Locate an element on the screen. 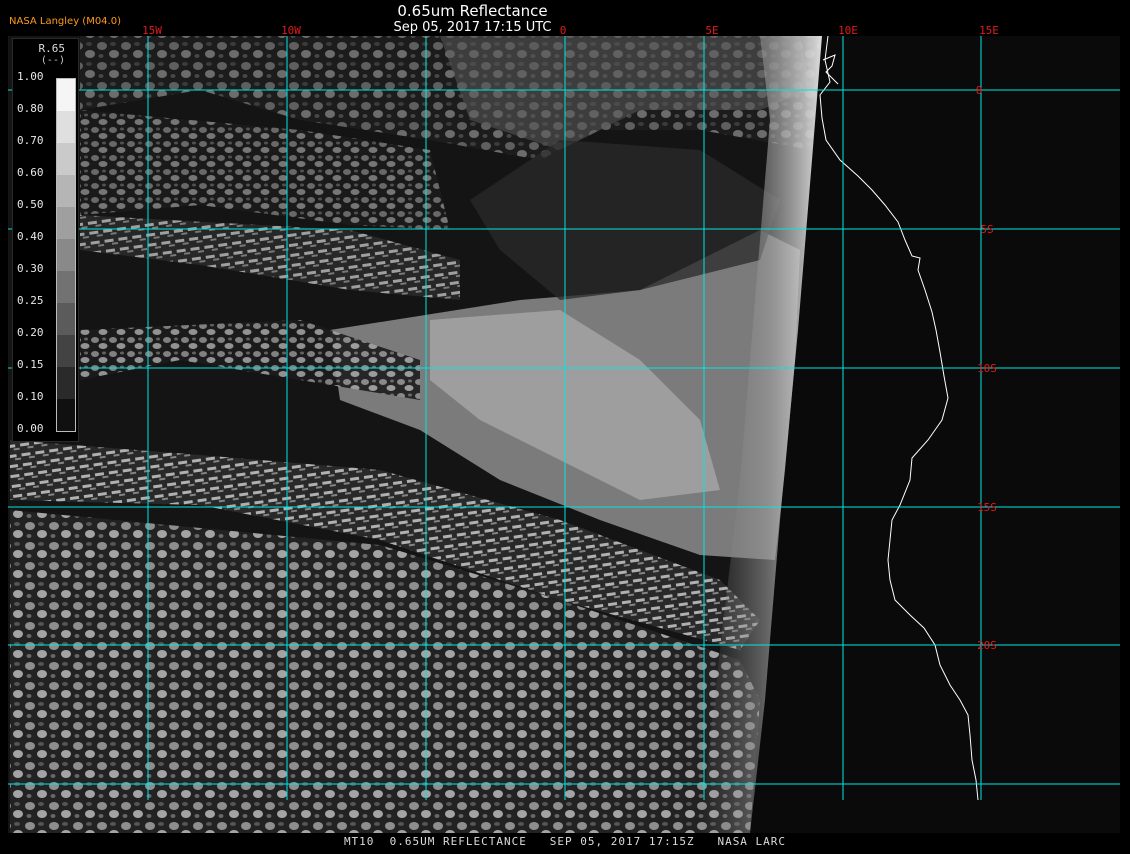 Image resolution: width=1130 pixels, height=854 pixels. lon-label-15e: 15E is located at coordinates (989, 30).